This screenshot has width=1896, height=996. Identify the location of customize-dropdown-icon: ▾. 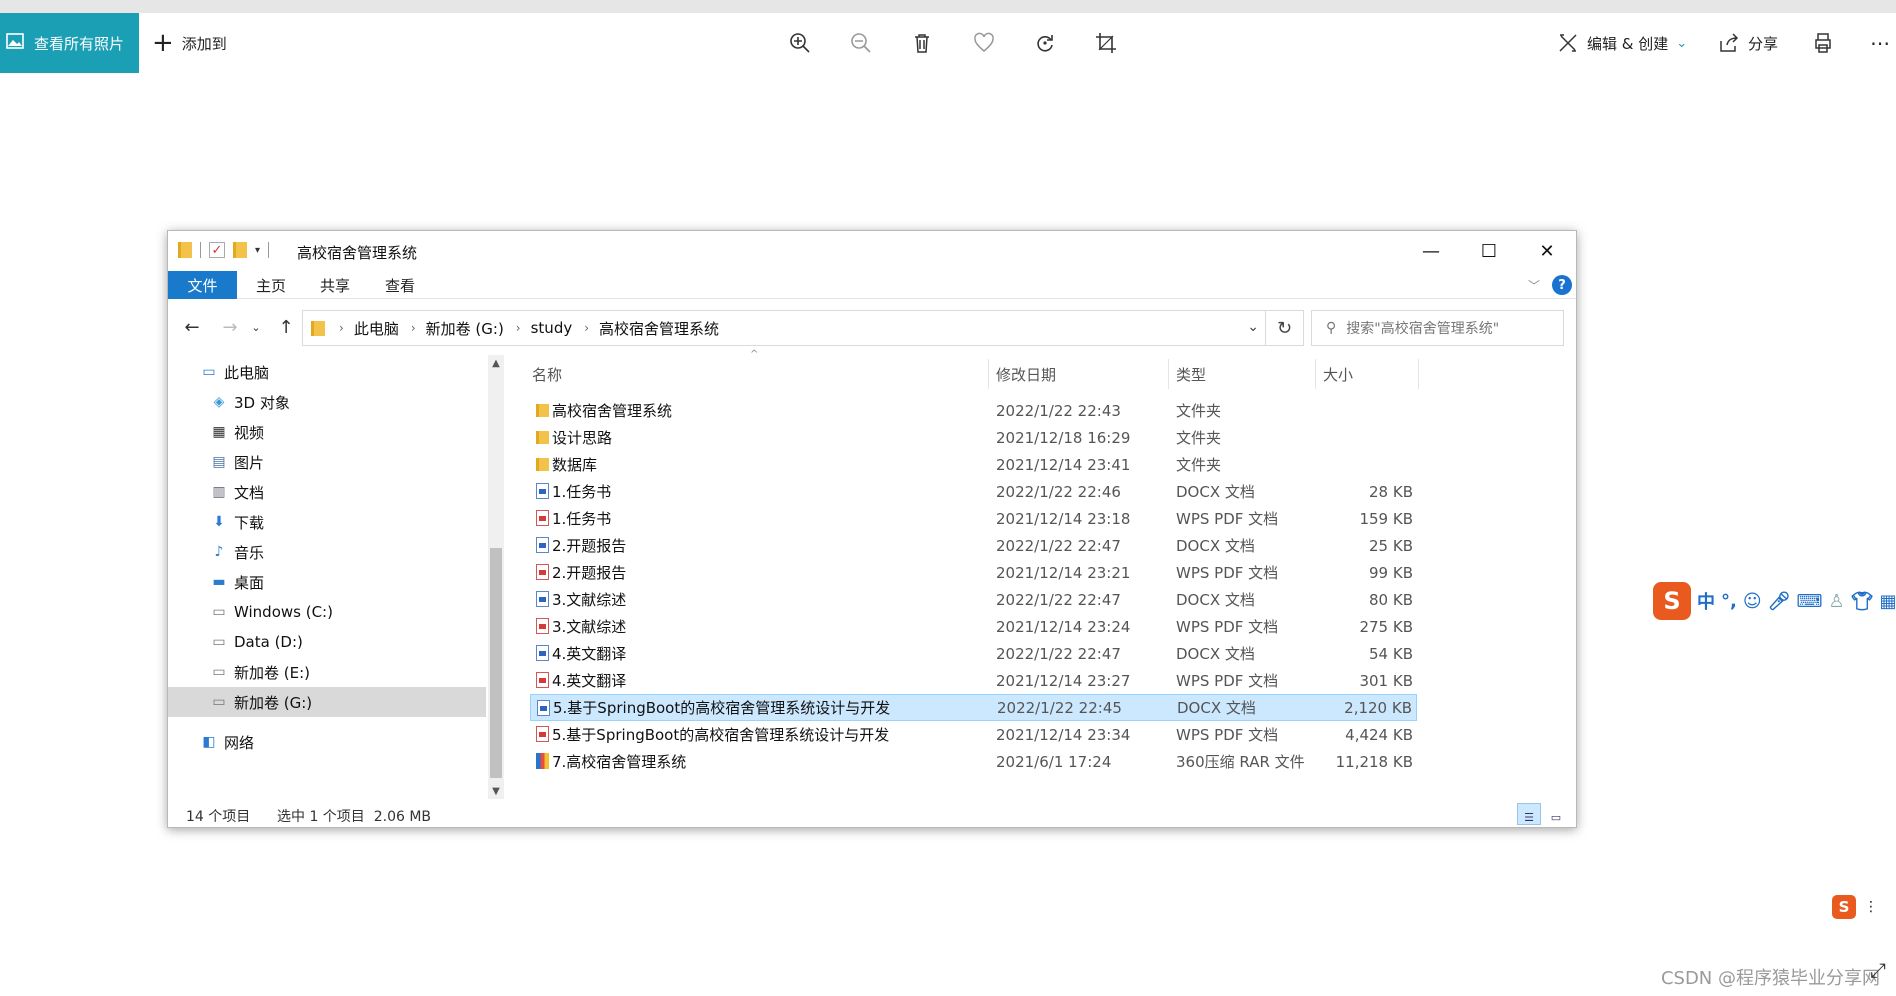
(257, 250).